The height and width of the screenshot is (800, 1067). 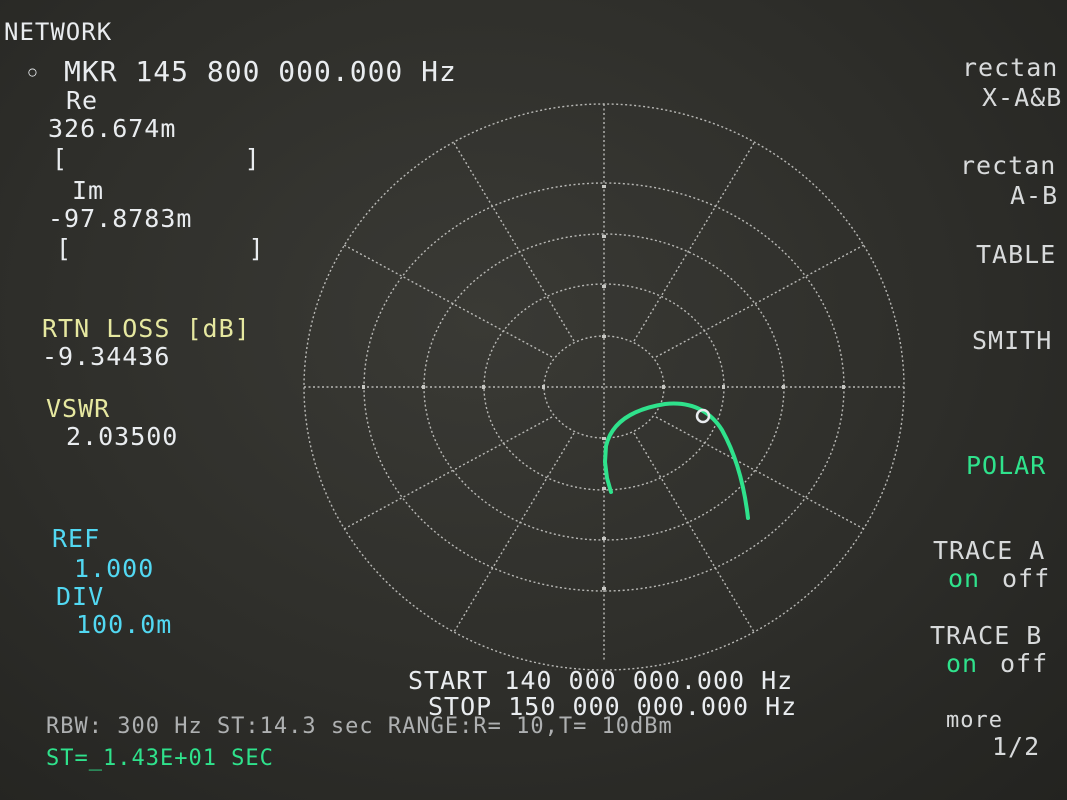 I want to click on trace-a-on: on, so click(x=964, y=578).